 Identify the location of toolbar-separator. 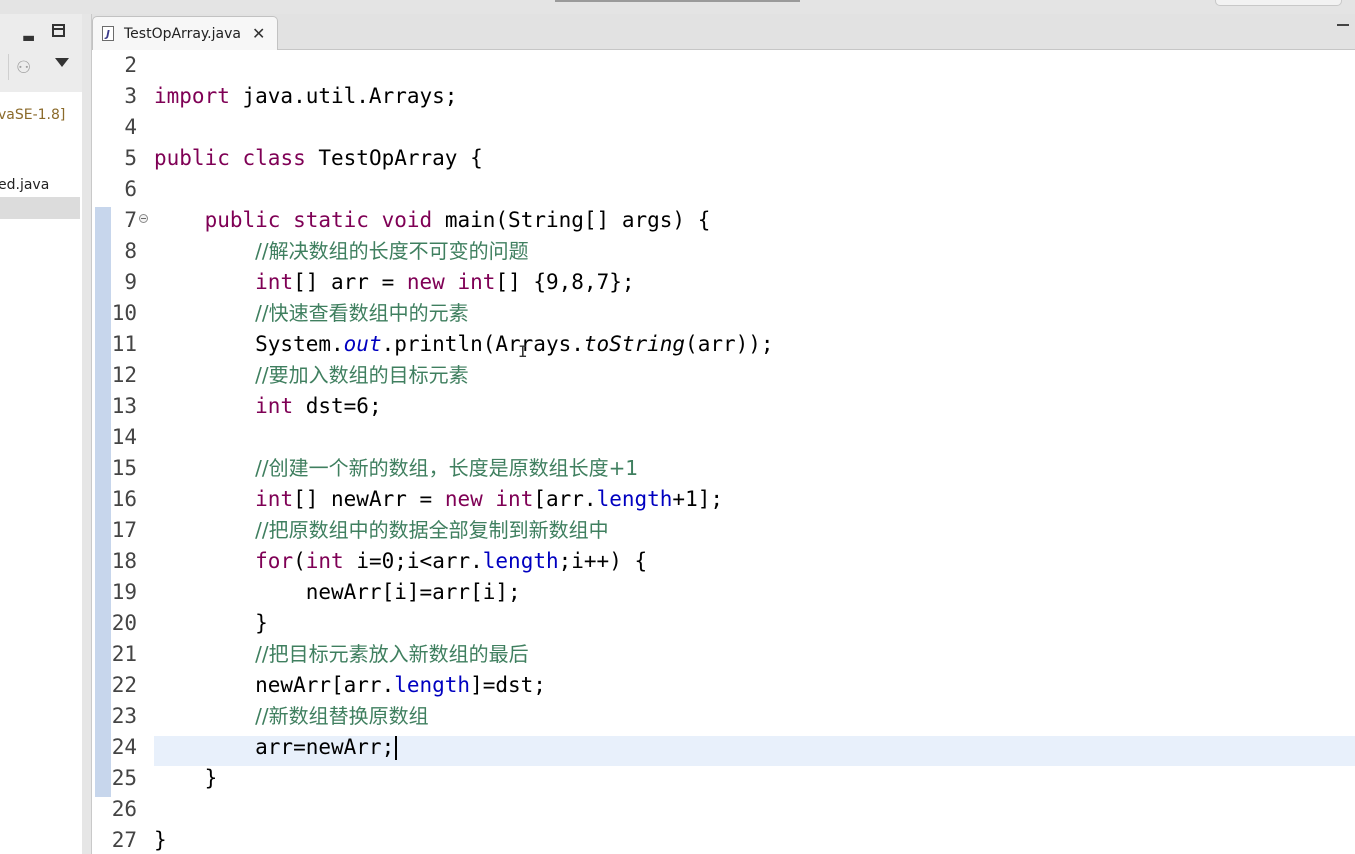
(8, 67).